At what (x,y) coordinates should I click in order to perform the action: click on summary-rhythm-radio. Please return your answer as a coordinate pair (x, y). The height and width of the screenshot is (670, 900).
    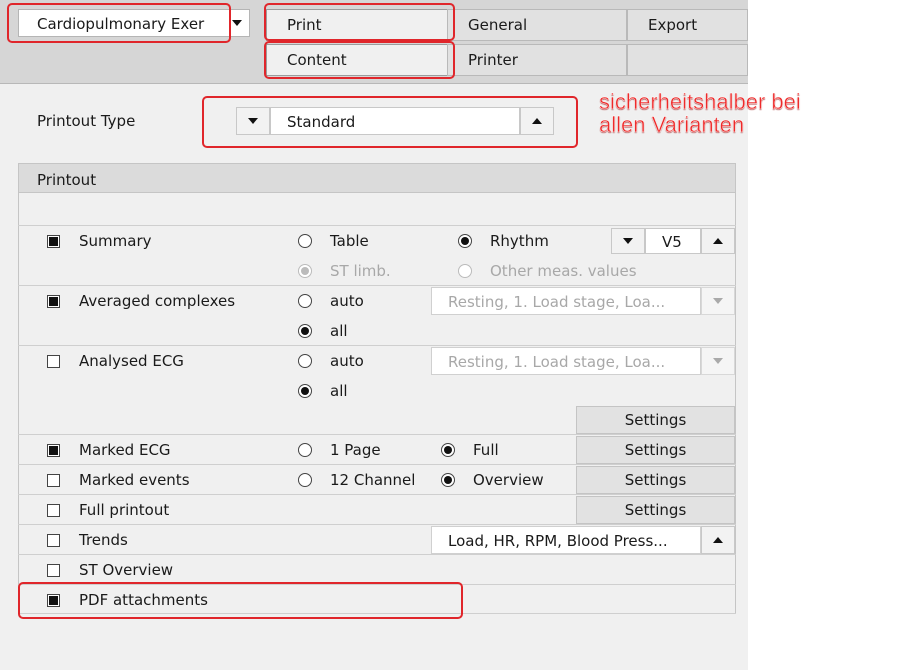
    Looking at the image, I should click on (465, 241).